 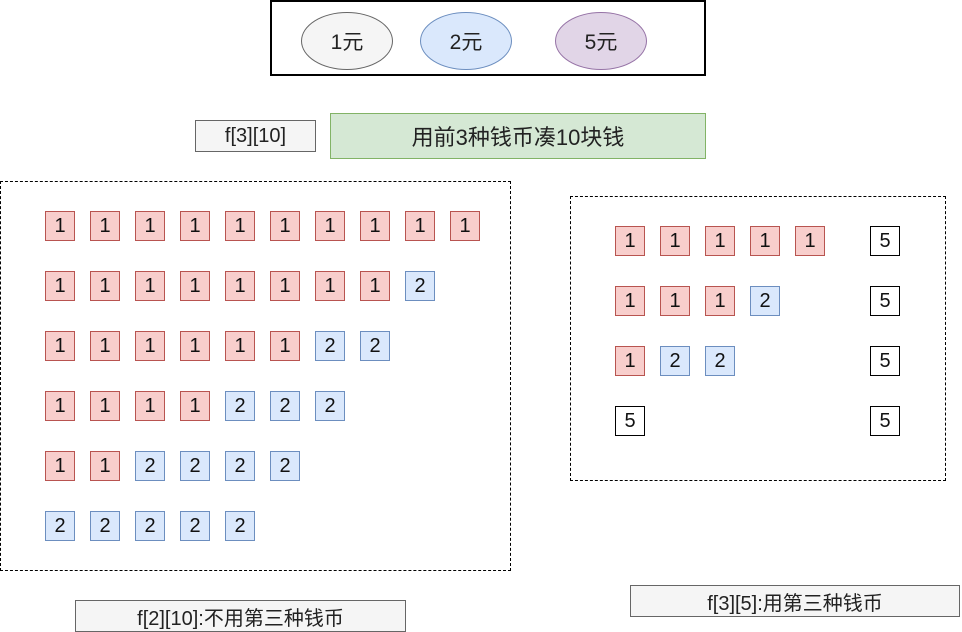 I want to click on coin-5-yuan: 5元, so click(x=601, y=41).